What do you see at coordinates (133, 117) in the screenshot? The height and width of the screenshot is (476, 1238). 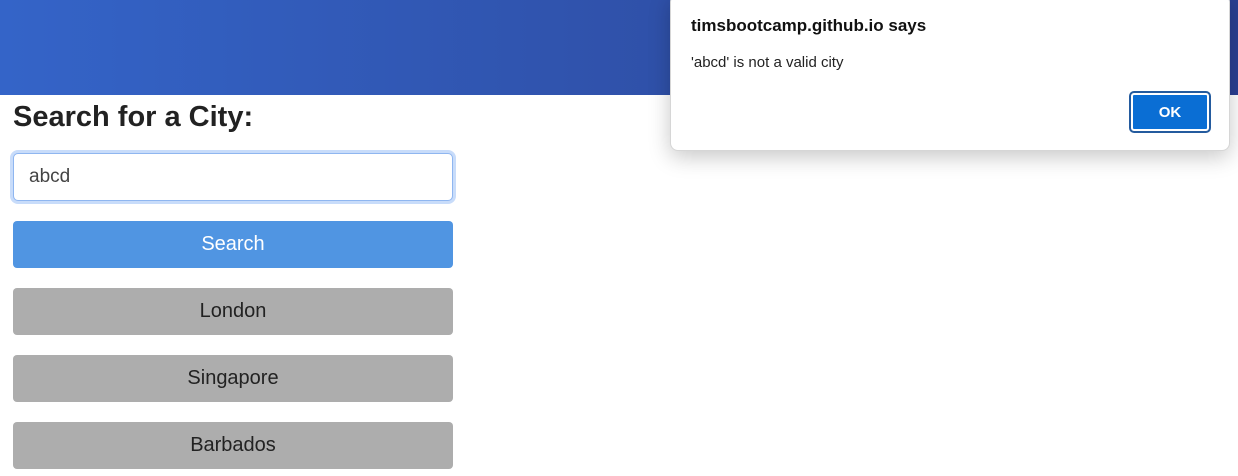 I see `search-title: Search for a City:` at bounding box center [133, 117].